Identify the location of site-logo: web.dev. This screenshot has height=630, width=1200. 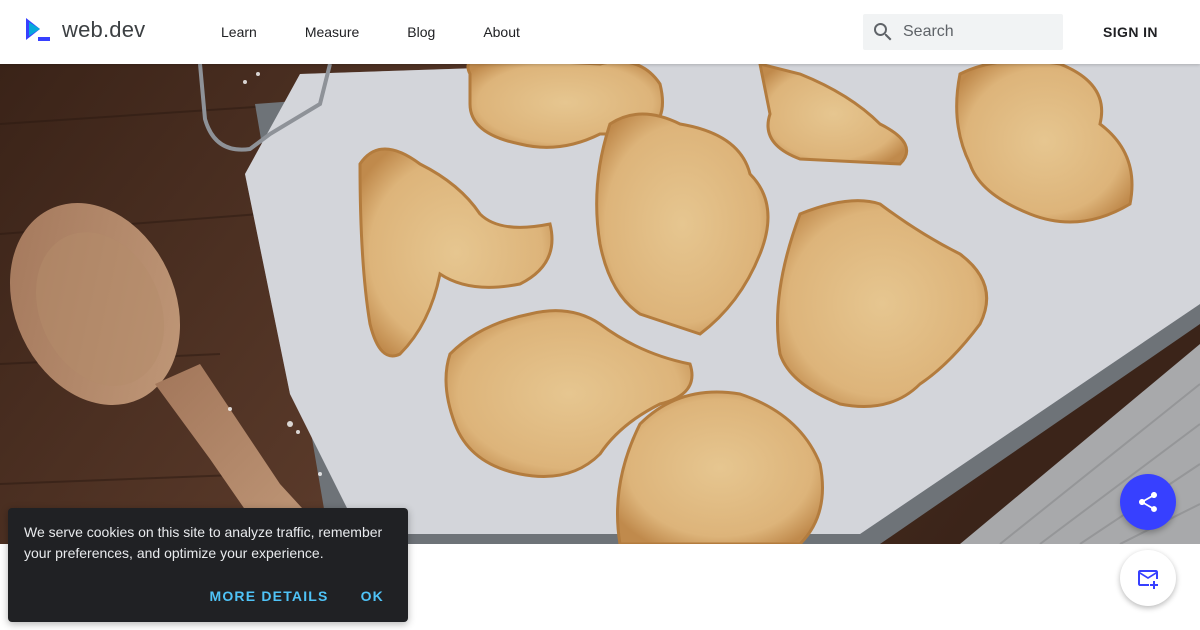
(84, 30).